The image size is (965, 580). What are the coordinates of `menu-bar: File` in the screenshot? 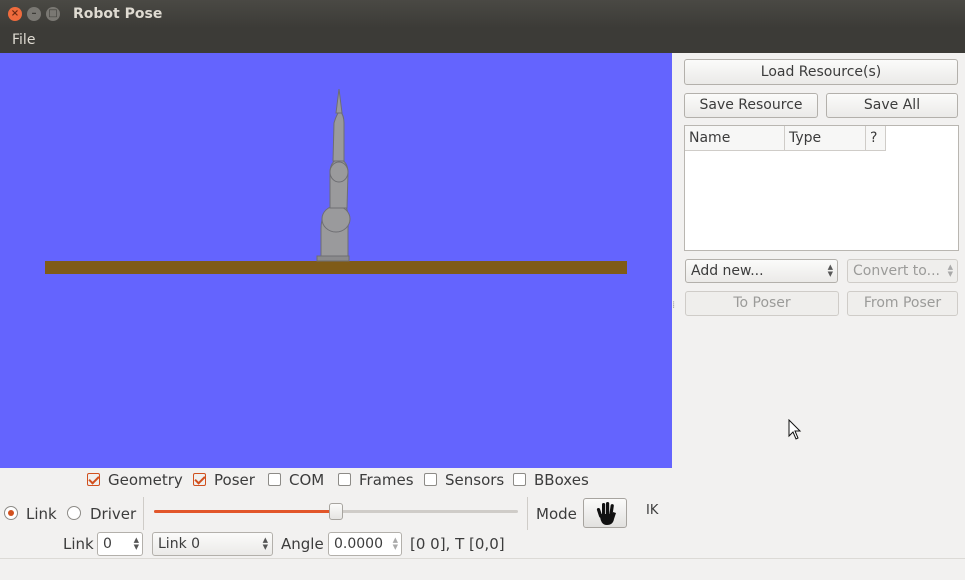 It's located at (482, 40).